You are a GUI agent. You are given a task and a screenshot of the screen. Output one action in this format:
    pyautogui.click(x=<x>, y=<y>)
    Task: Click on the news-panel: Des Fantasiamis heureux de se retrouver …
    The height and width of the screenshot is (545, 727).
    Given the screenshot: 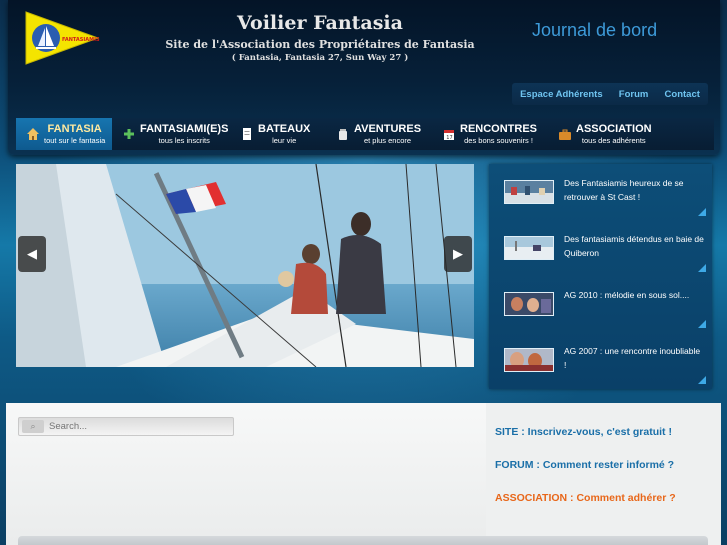 What is the action you would take?
    pyautogui.click(x=600, y=276)
    